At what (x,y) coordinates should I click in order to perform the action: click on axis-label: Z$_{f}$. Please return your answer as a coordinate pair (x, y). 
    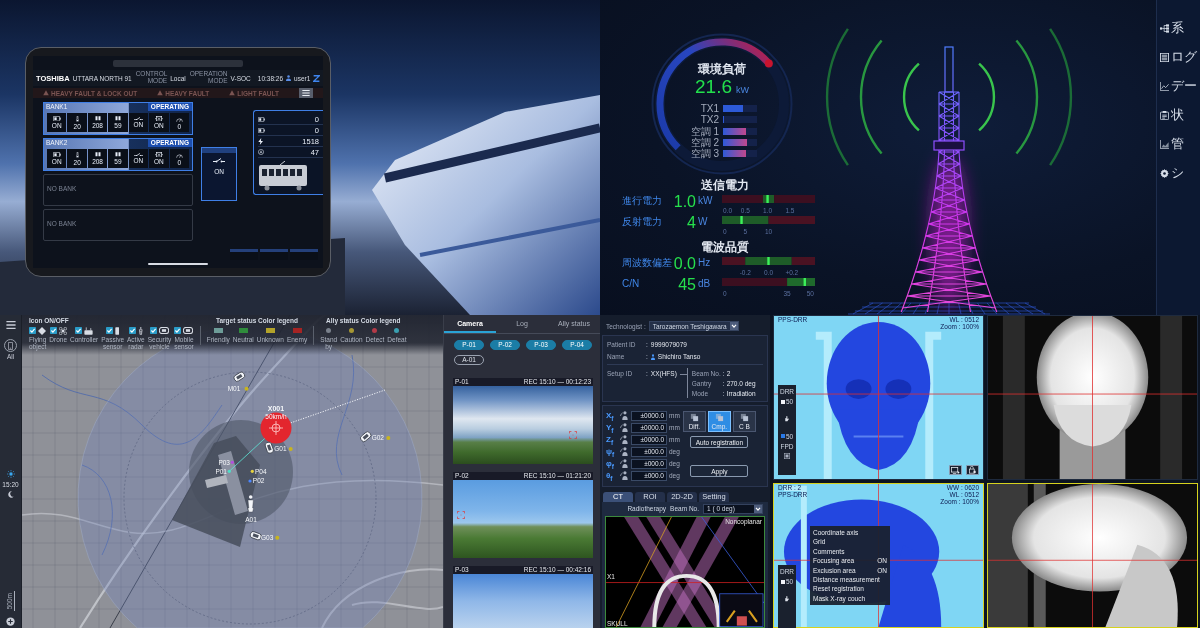
    Looking at the image, I should click on (610, 440).